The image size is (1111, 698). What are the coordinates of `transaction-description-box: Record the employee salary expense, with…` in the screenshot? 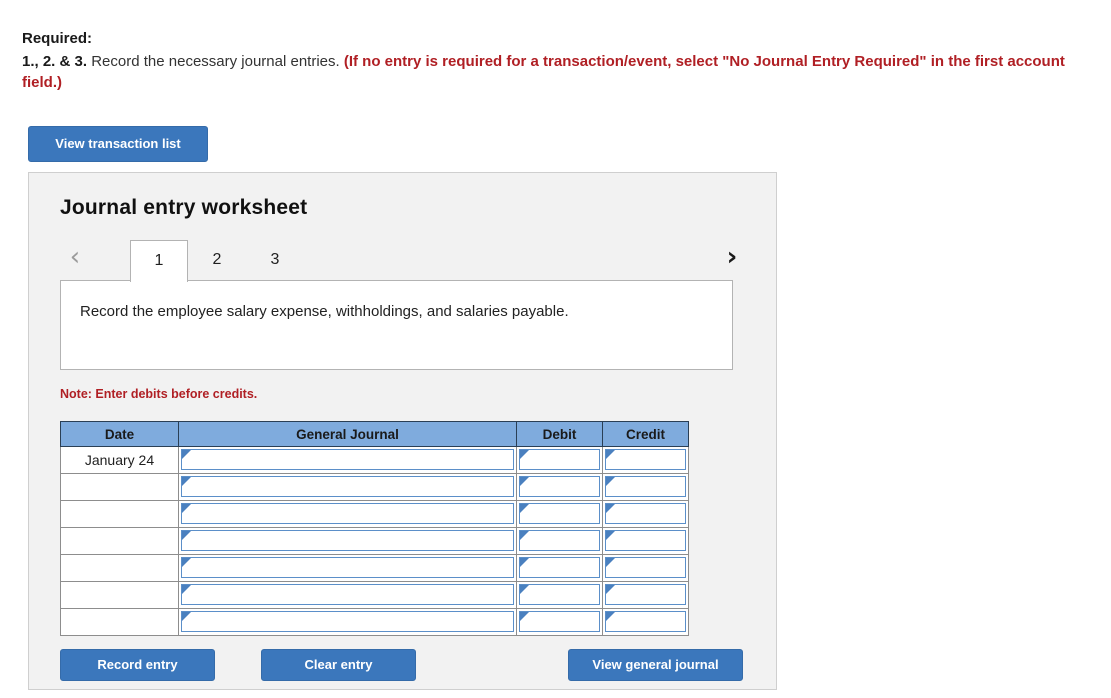 It's located at (396, 325).